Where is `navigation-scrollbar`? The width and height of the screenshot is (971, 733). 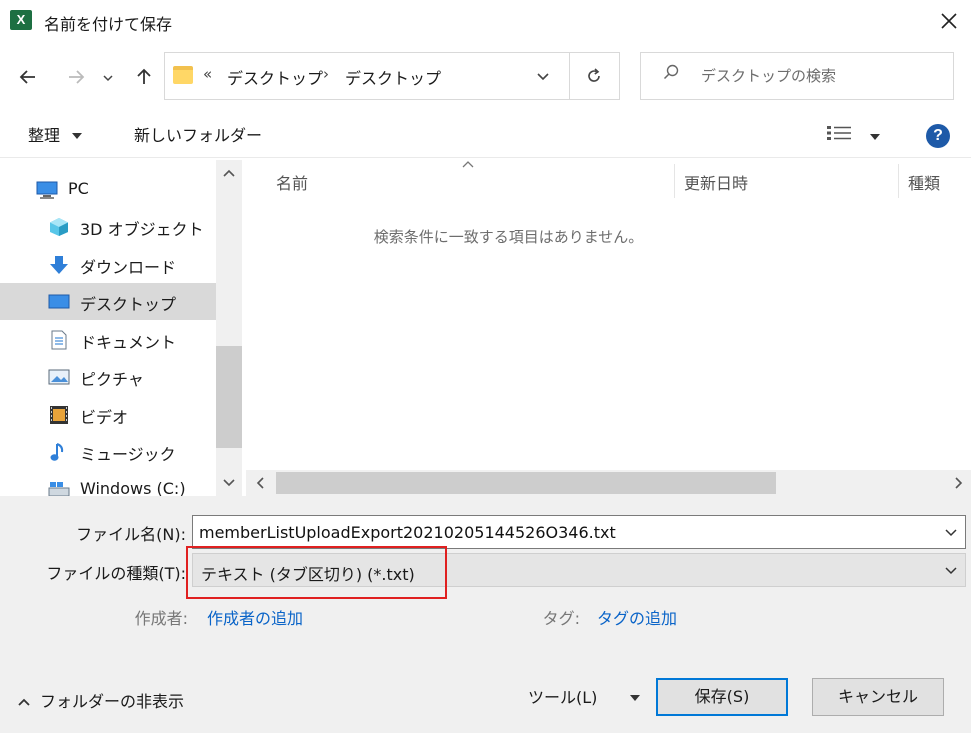 navigation-scrollbar is located at coordinates (229, 328).